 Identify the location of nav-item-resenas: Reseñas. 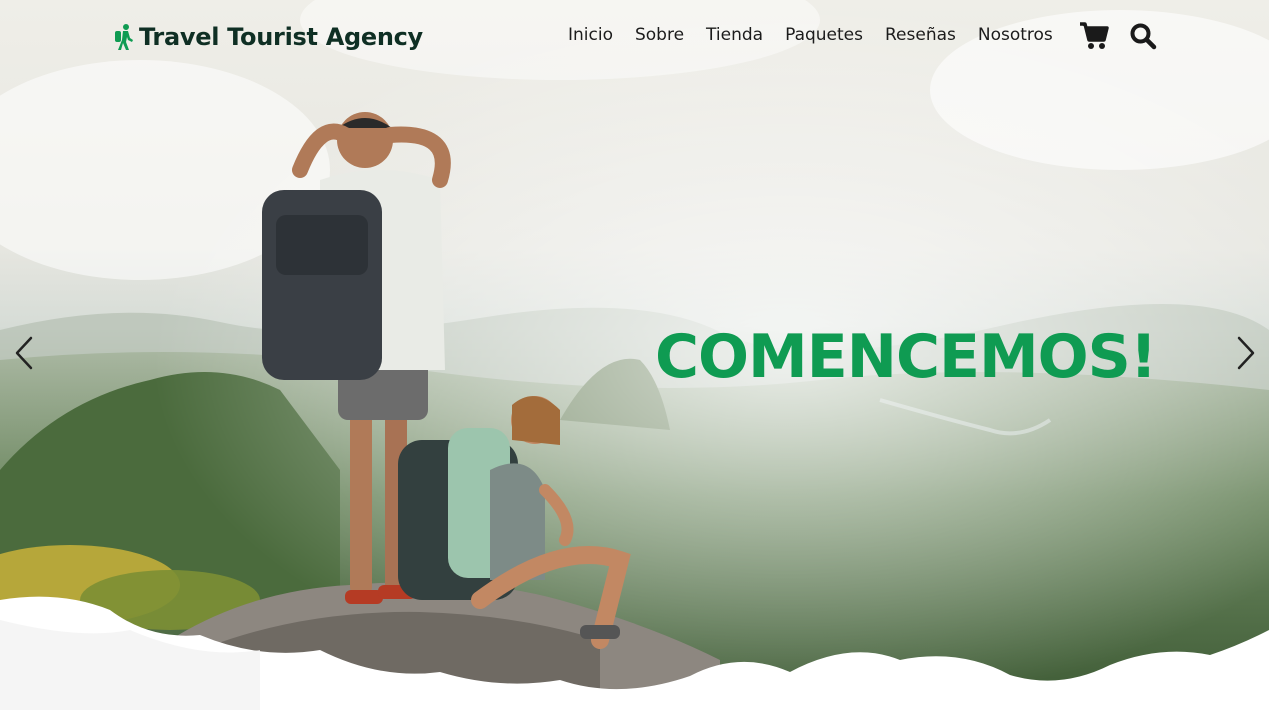
(920, 35).